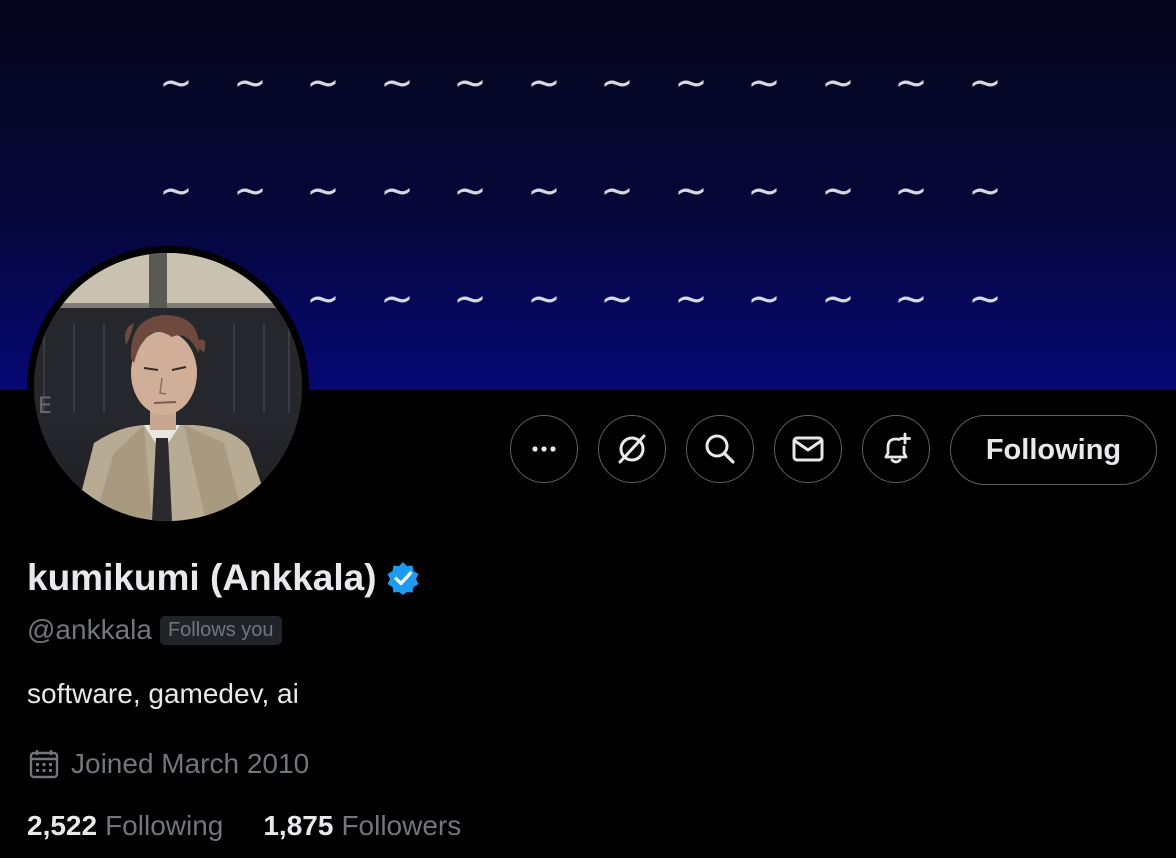 The height and width of the screenshot is (858, 1176). I want to click on bell-plus-icon, so click(897, 448).